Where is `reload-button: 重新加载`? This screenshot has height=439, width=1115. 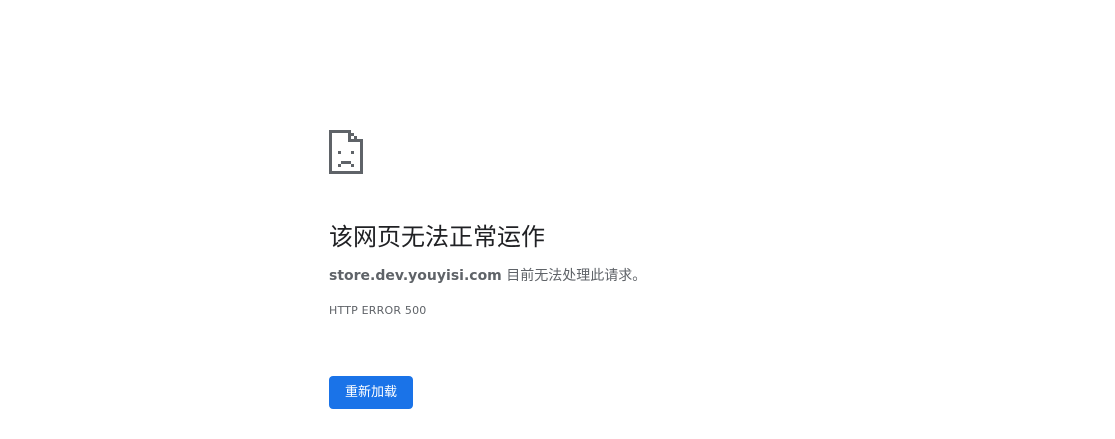
reload-button: 重新加载 is located at coordinates (371, 392).